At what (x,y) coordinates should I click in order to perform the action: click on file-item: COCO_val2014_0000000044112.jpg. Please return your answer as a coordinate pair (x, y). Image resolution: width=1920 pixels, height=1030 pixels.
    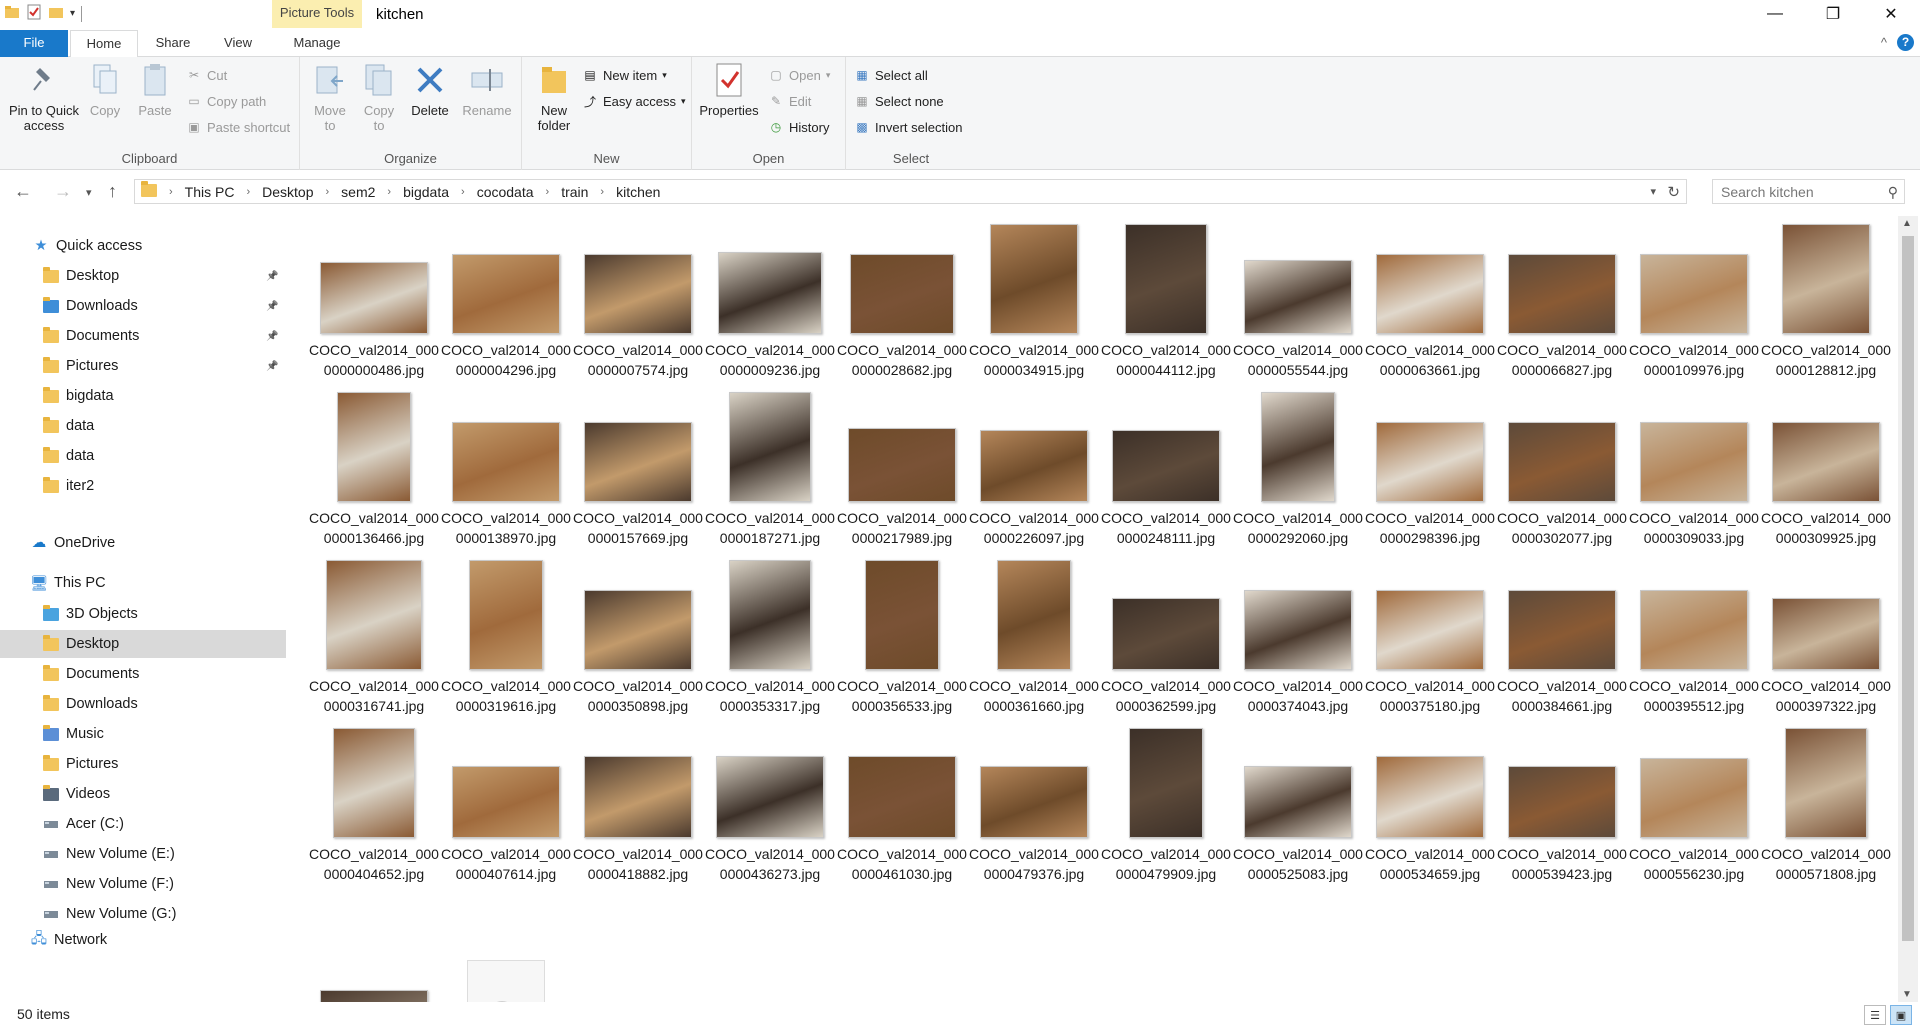
    Looking at the image, I should click on (1166, 305).